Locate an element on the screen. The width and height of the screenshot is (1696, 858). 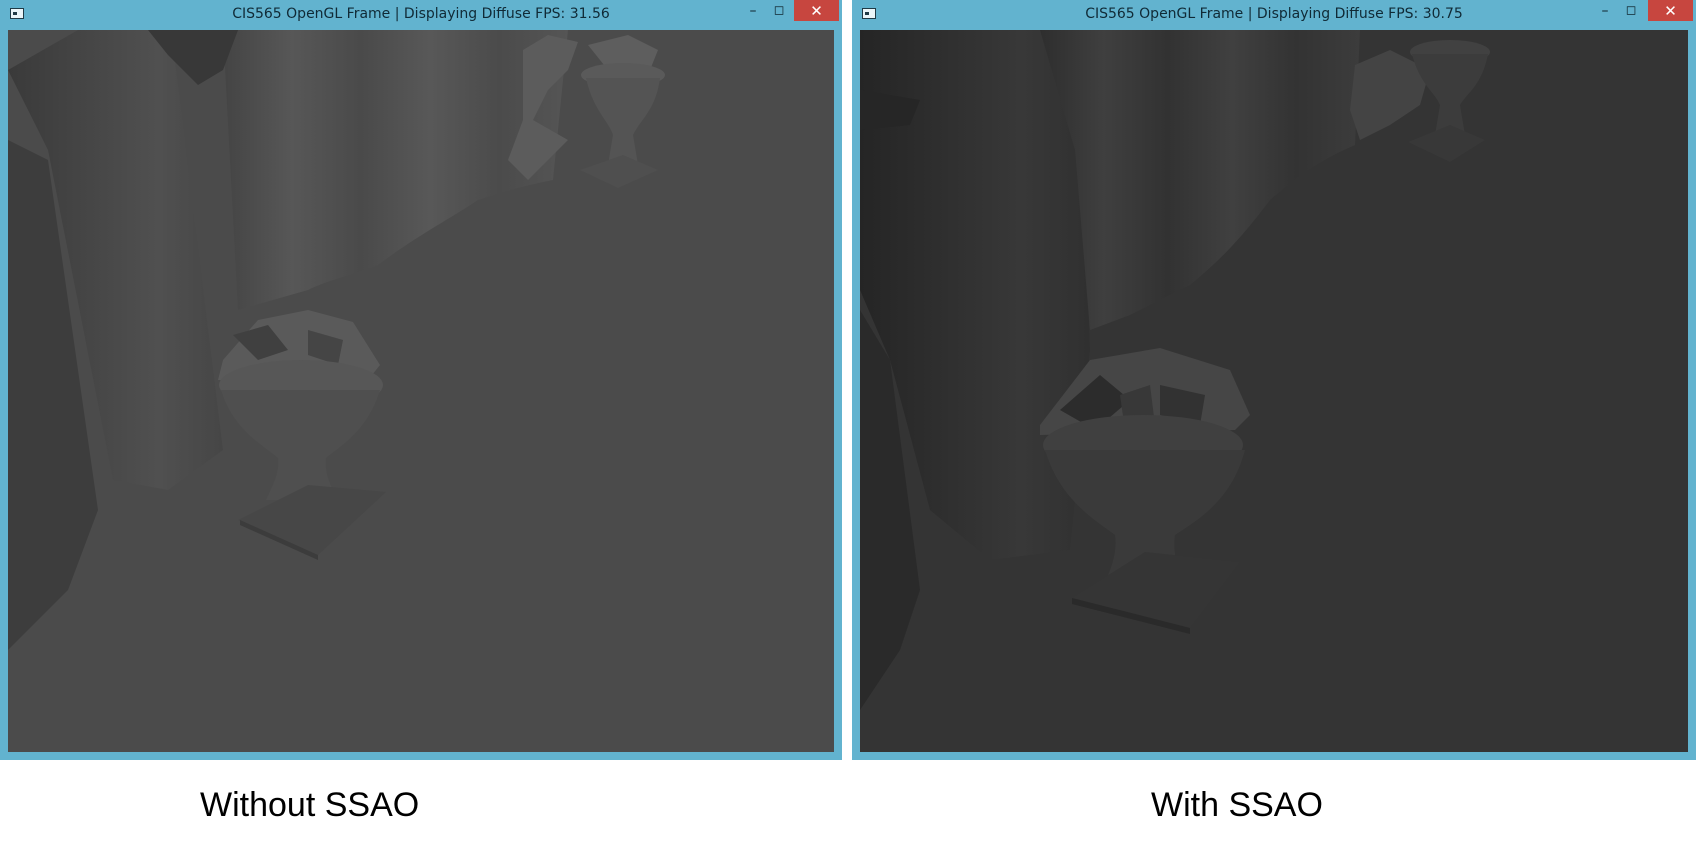
caption-without-ssao: Without SSAO is located at coordinates (310, 805).